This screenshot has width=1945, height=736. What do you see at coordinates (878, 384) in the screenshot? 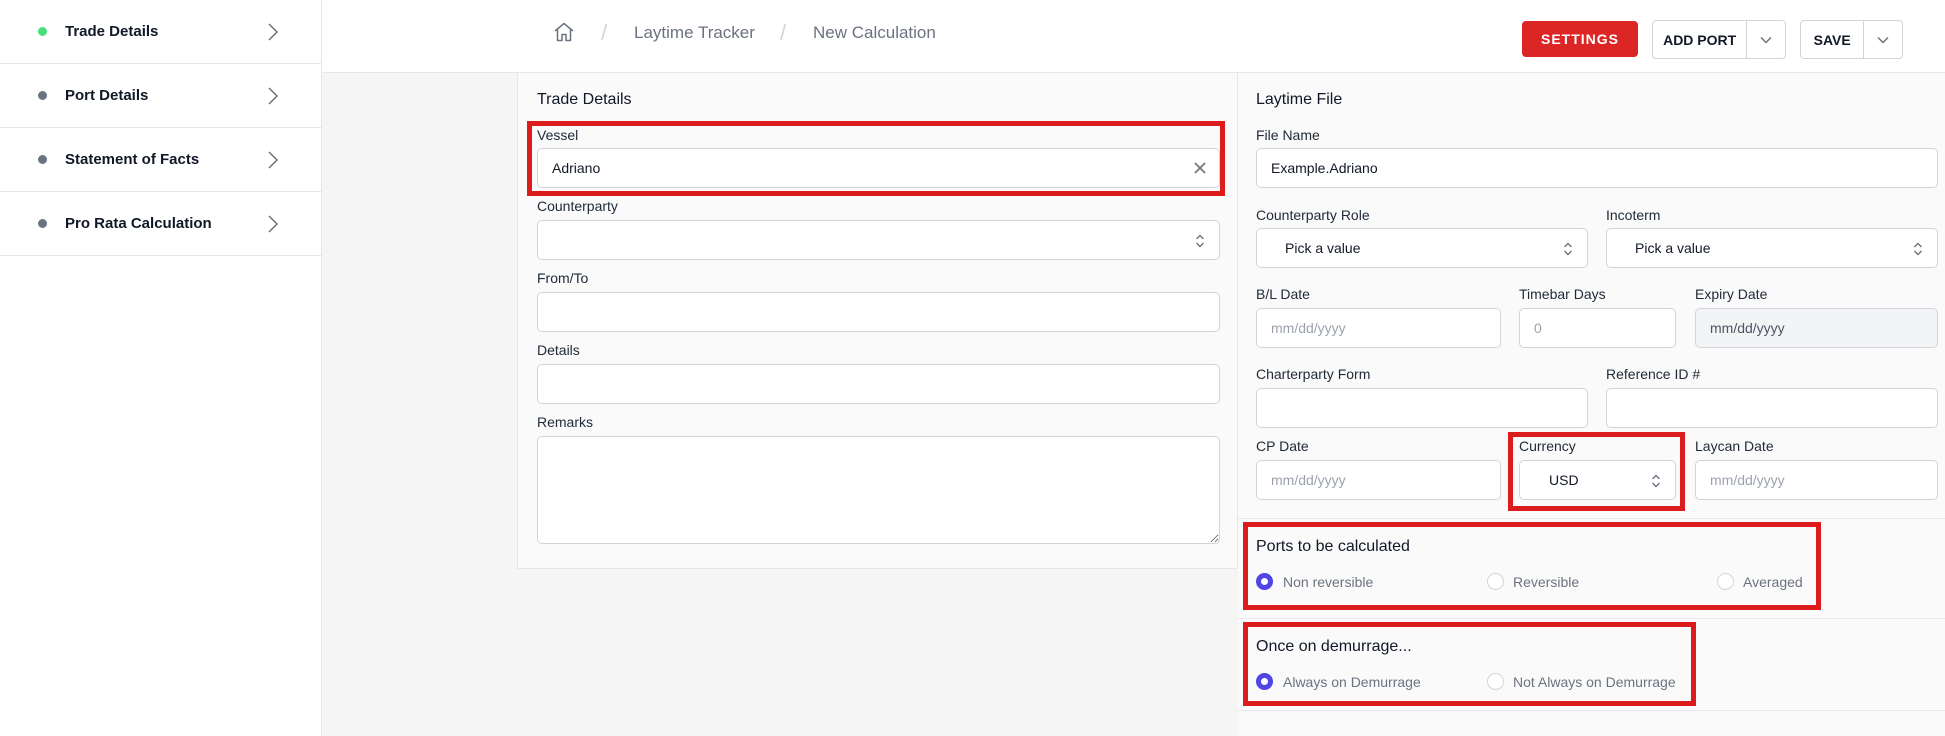
I see `details-input` at bounding box center [878, 384].